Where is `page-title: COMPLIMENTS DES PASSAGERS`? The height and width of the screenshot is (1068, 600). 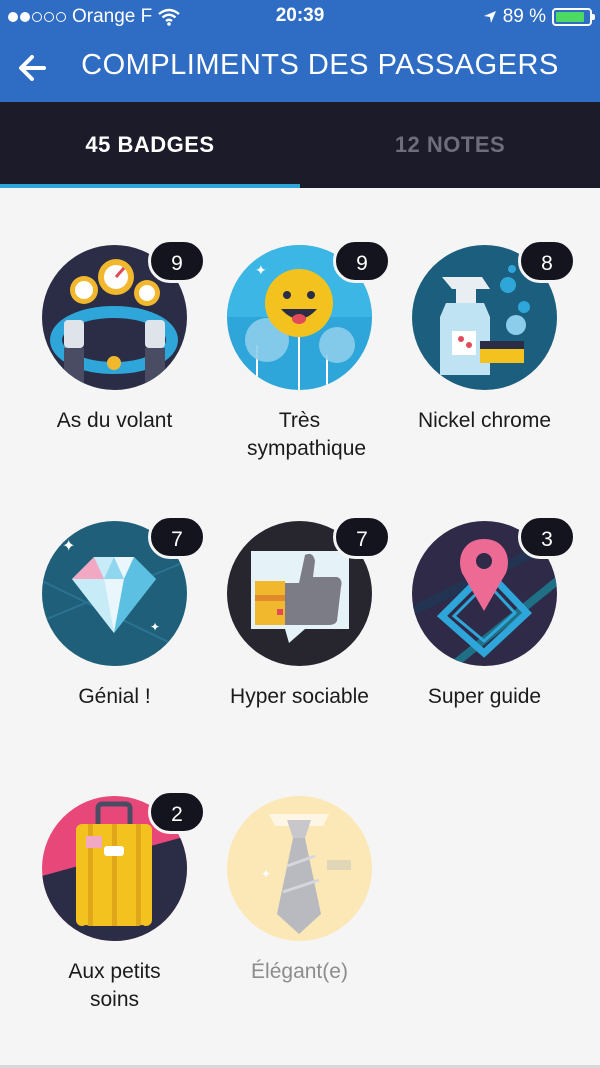 page-title: COMPLIMENTS DES PASSAGERS is located at coordinates (320, 65).